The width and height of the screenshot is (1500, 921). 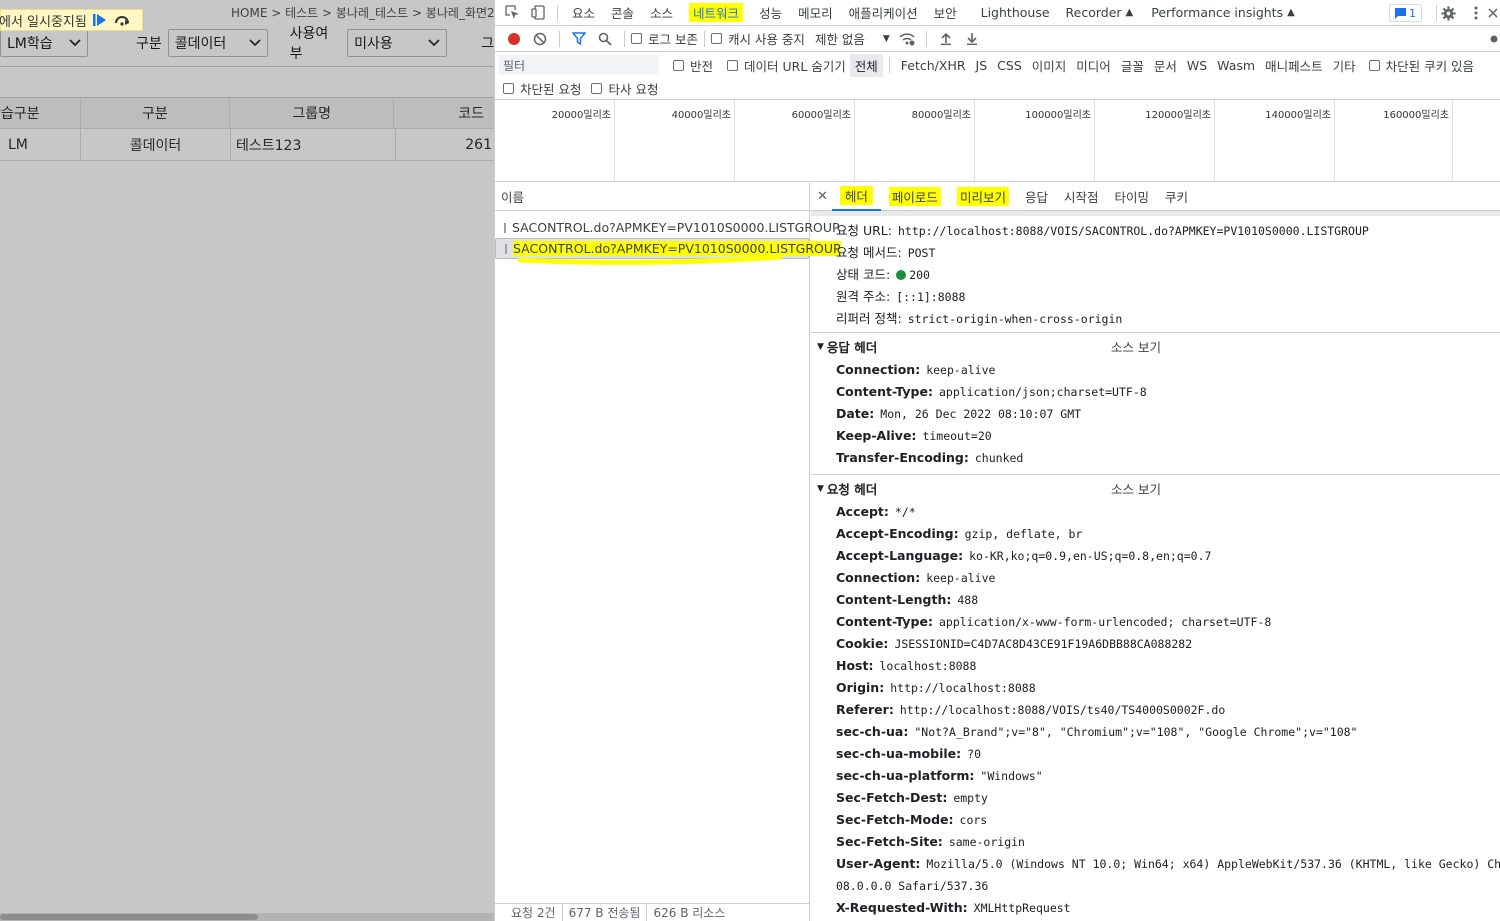 I want to click on tab-initiator: 시작점, so click(x=1081, y=197).